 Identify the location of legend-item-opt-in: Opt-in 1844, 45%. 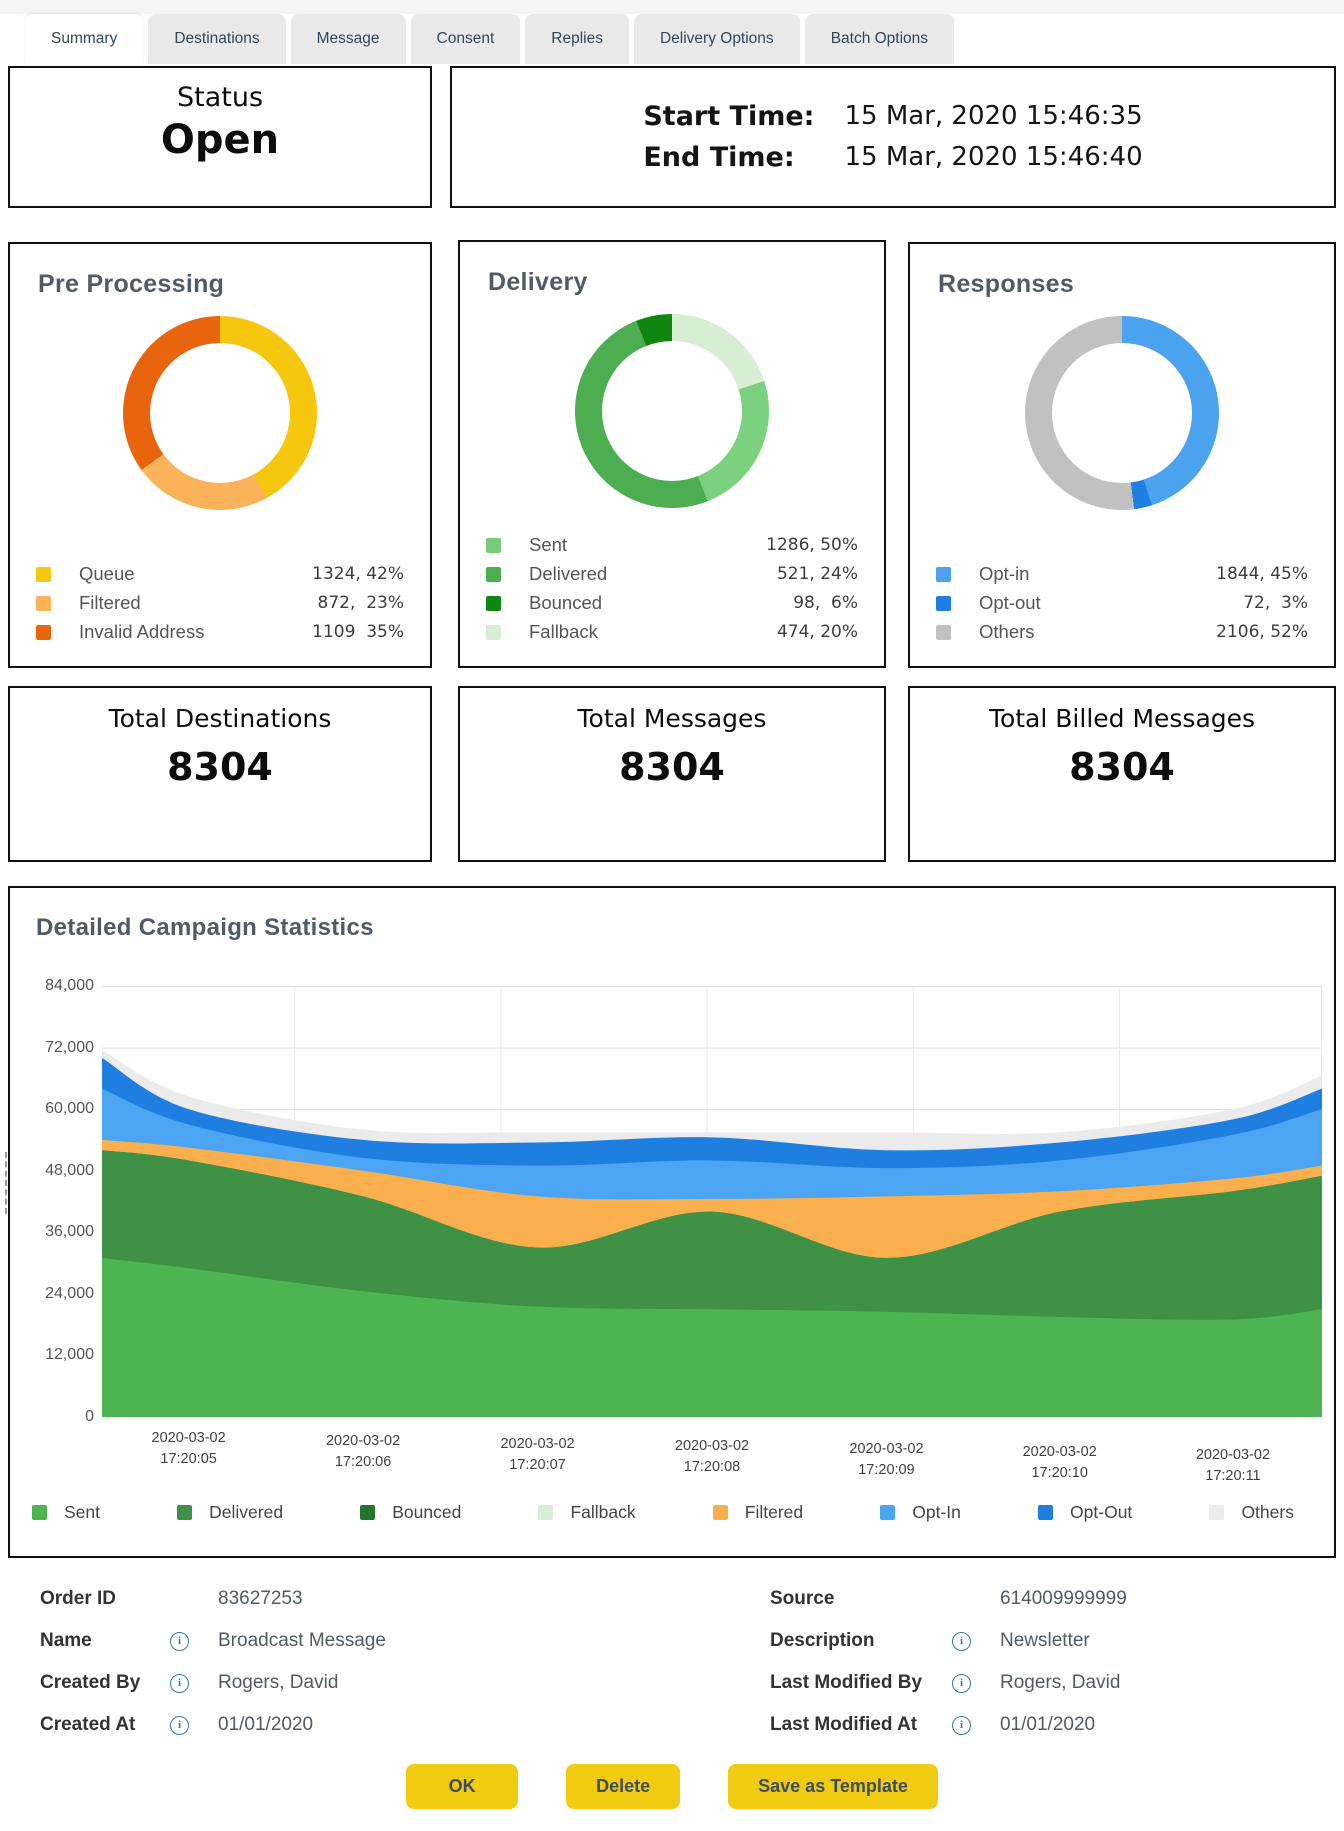
(1122, 574).